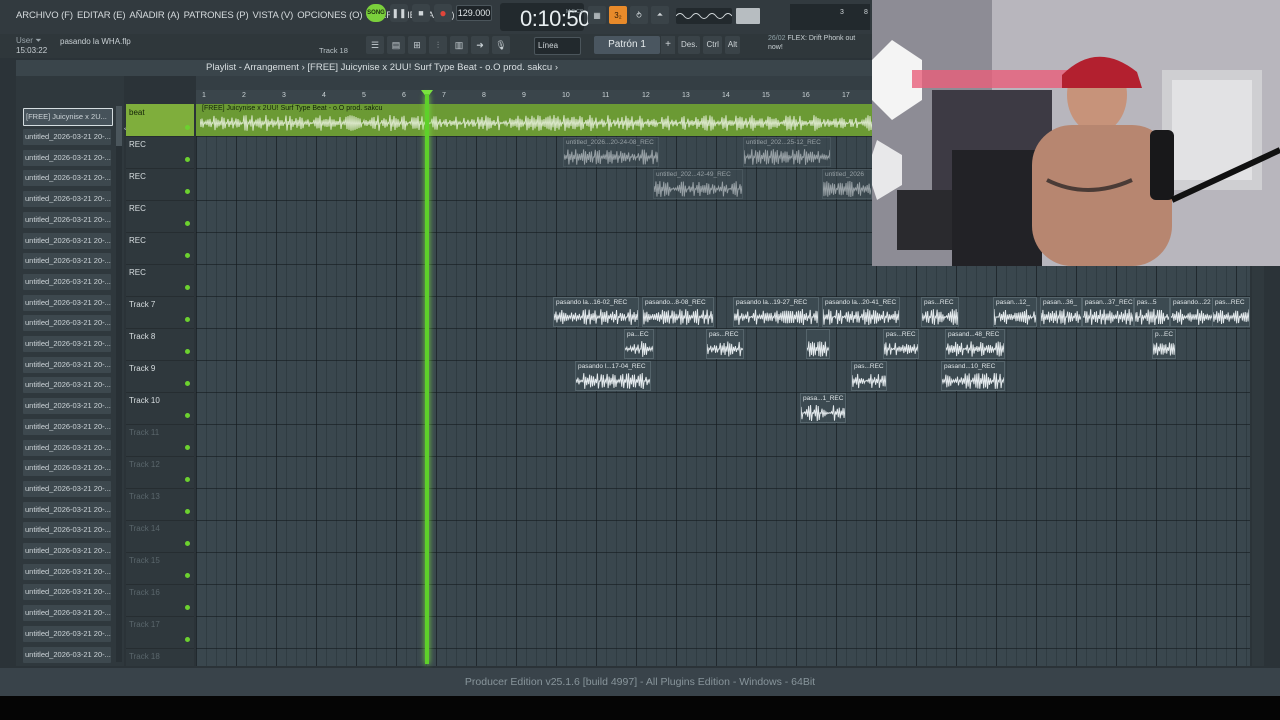 Image resolution: width=1280 pixels, height=720 pixels. I want to click on track-header: Track 8, so click(160, 344).